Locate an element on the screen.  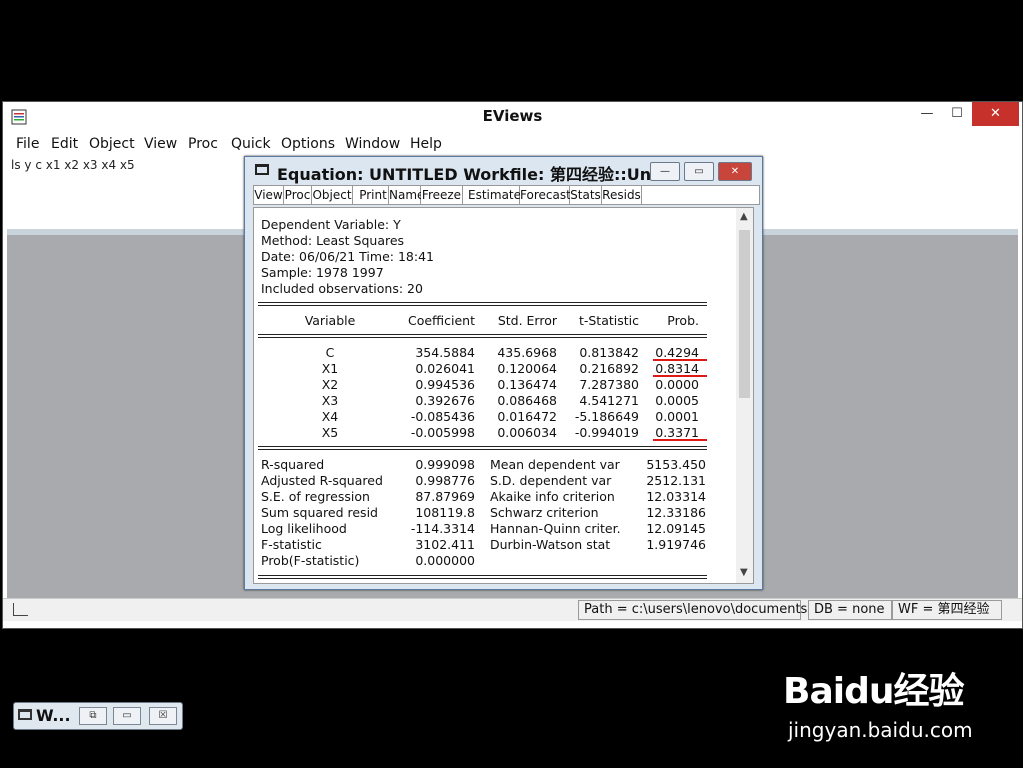
row-variable: X4 is located at coordinates (330, 416).